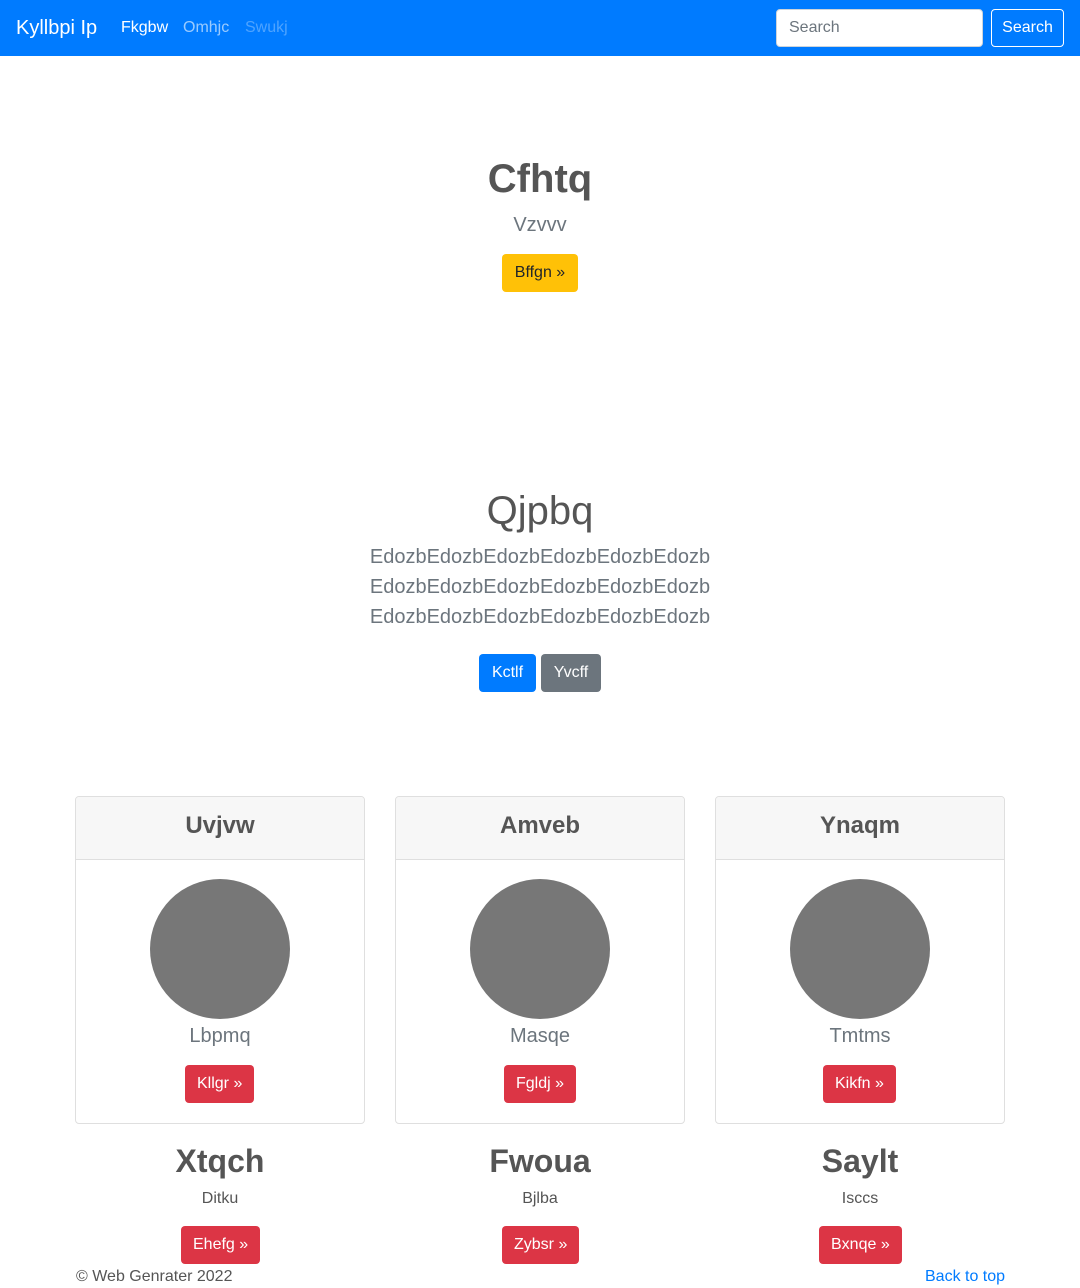  I want to click on nav-link-omhjc: Omhjc, so click(206, 28).